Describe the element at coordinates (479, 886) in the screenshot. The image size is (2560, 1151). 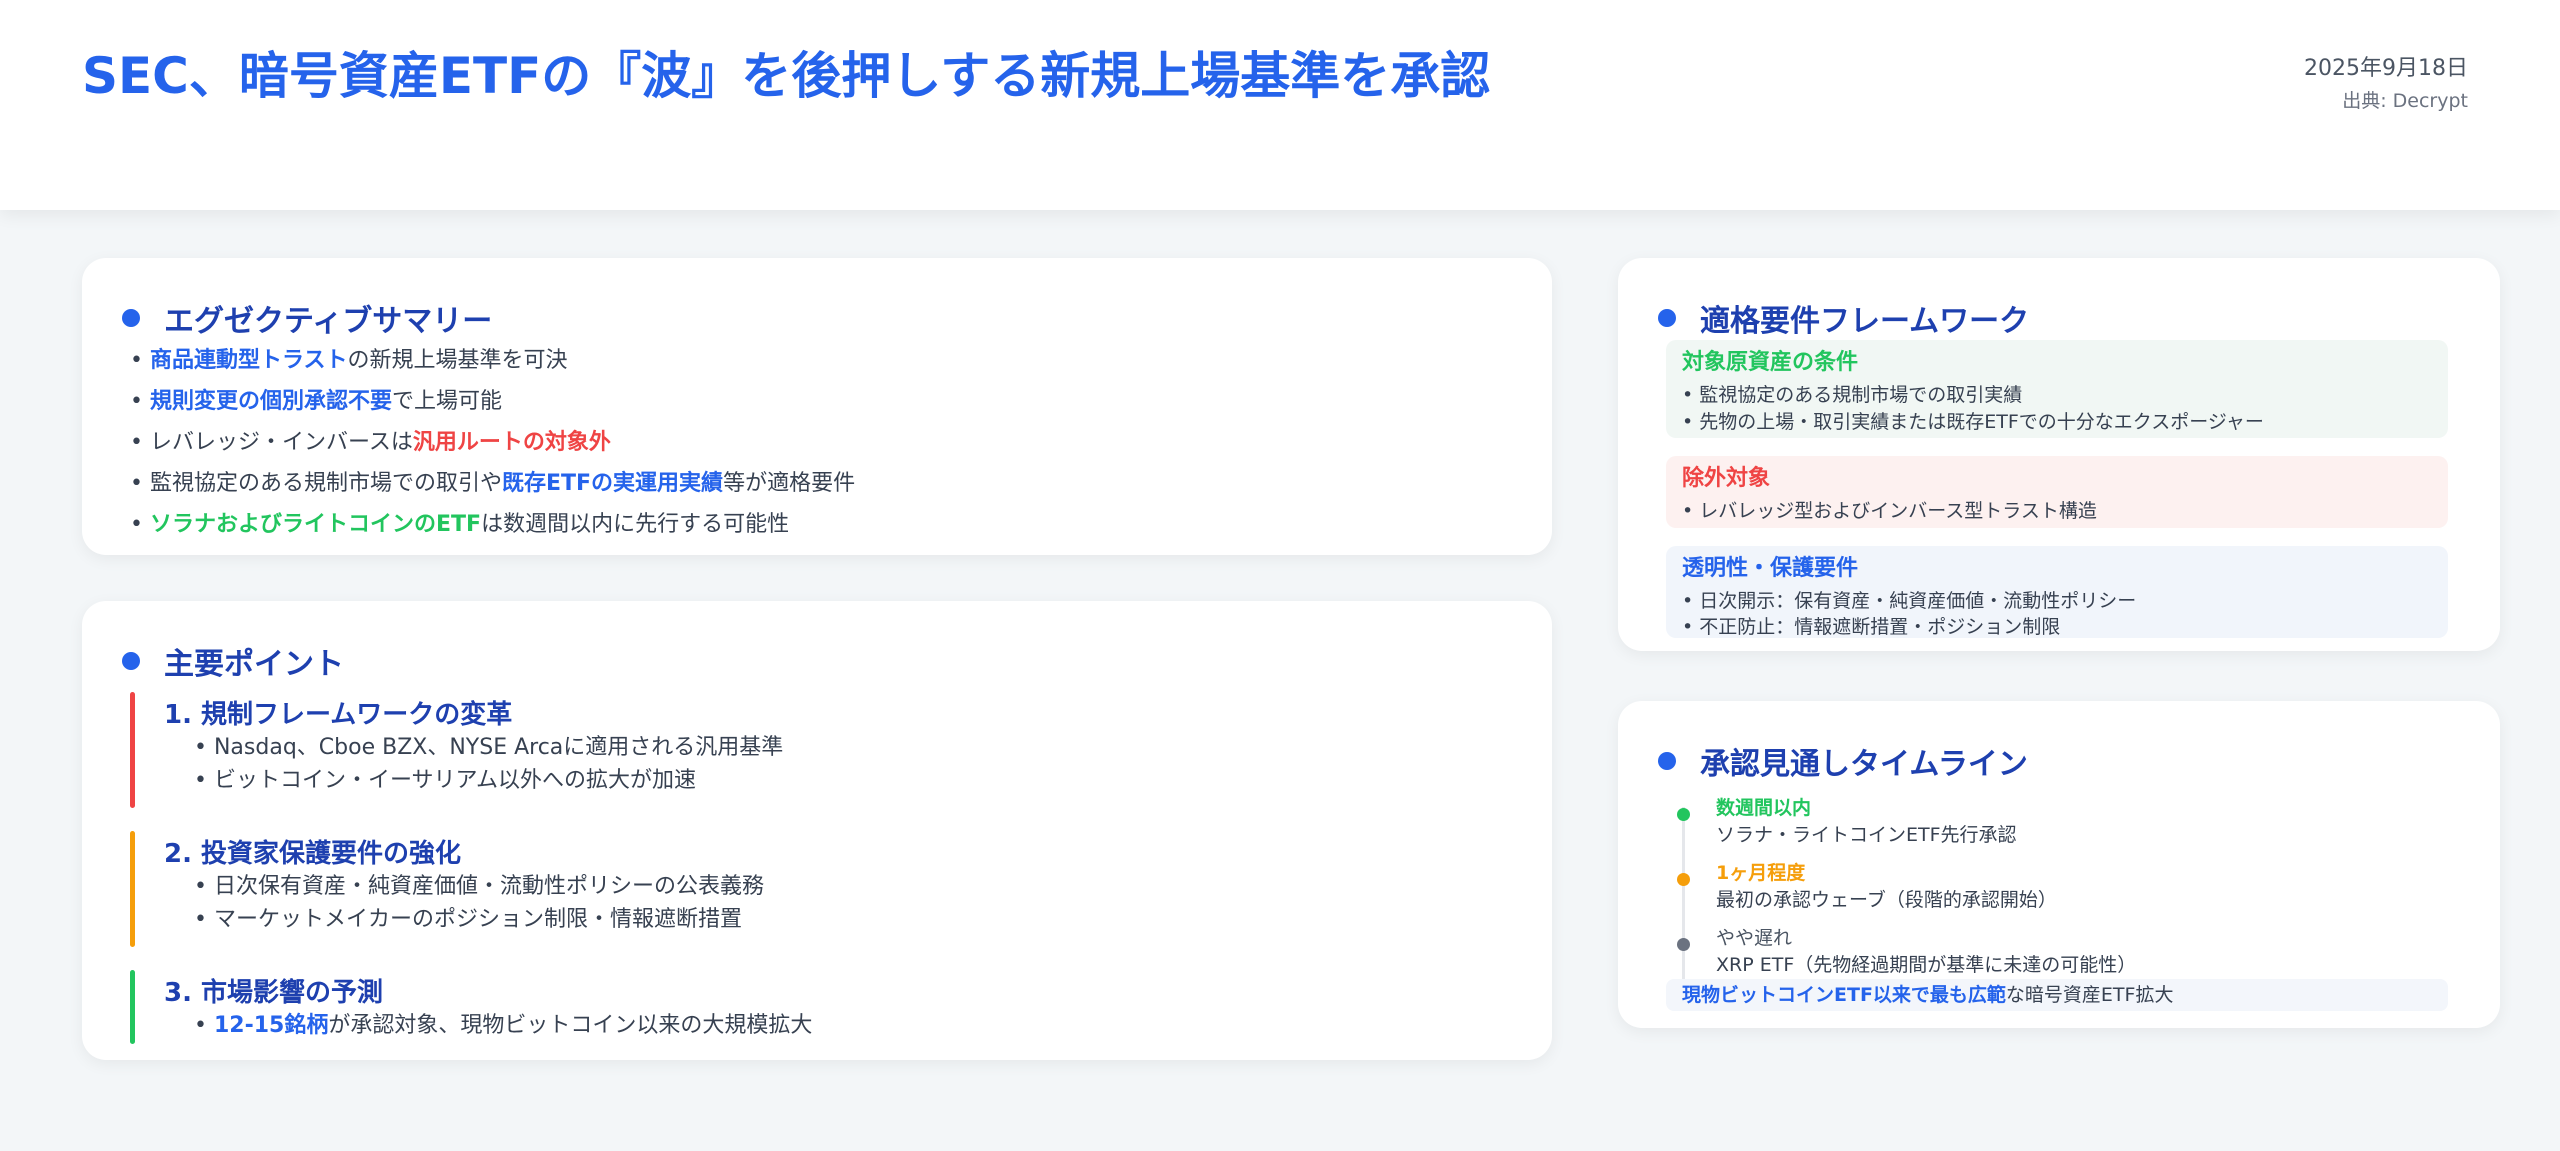
I see `key-point-line: • 日次保有資産・純資産価値・流動性ポリシーの公表義務` at that location.